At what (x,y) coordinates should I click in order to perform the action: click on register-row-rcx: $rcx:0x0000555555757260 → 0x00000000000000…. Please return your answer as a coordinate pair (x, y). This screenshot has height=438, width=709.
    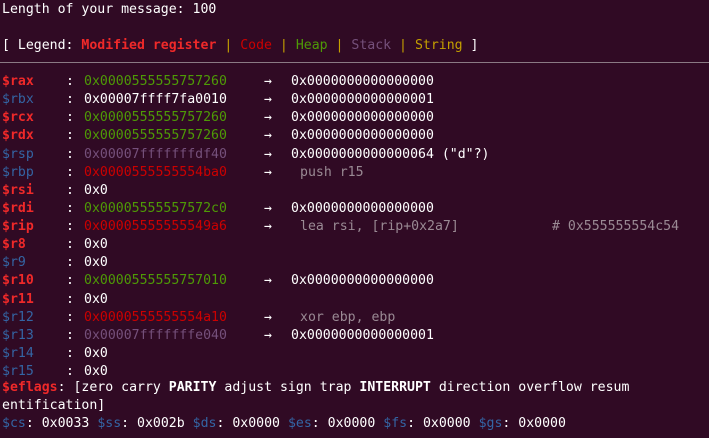
    Looking at the image, I should click on (354, 118).